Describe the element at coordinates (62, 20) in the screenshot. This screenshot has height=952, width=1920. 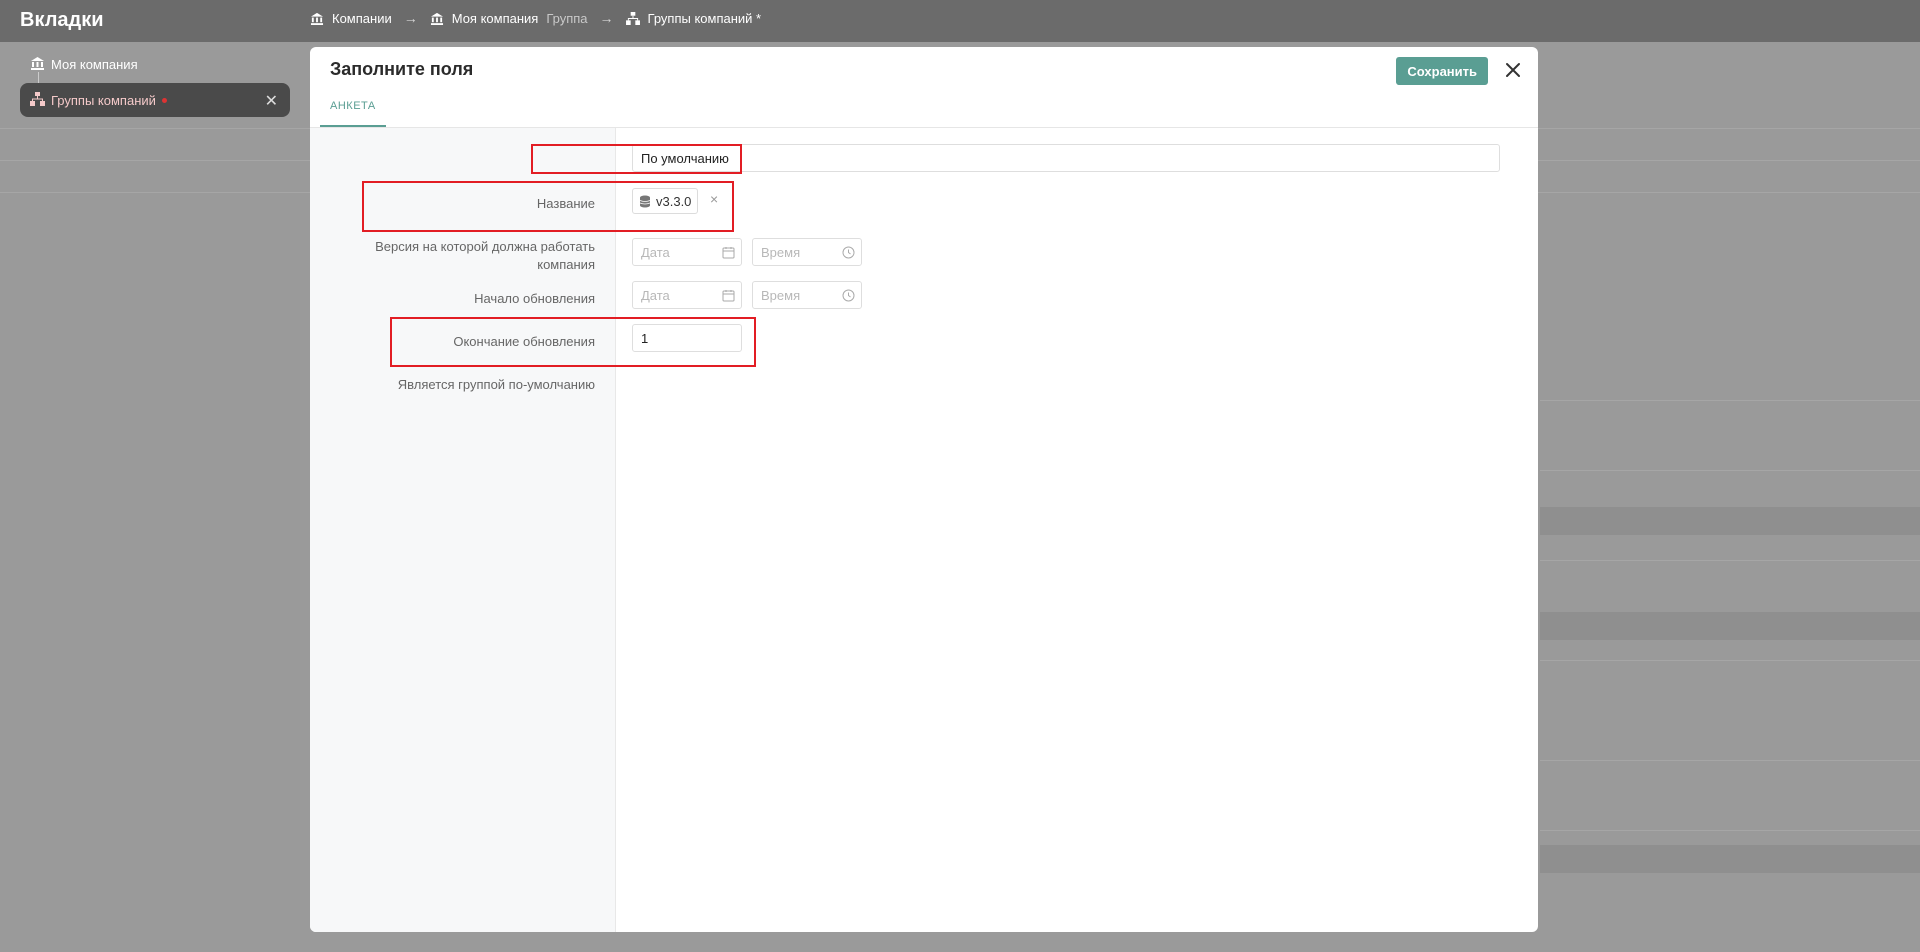
I see `tabs-title: Вкладки` at that location.